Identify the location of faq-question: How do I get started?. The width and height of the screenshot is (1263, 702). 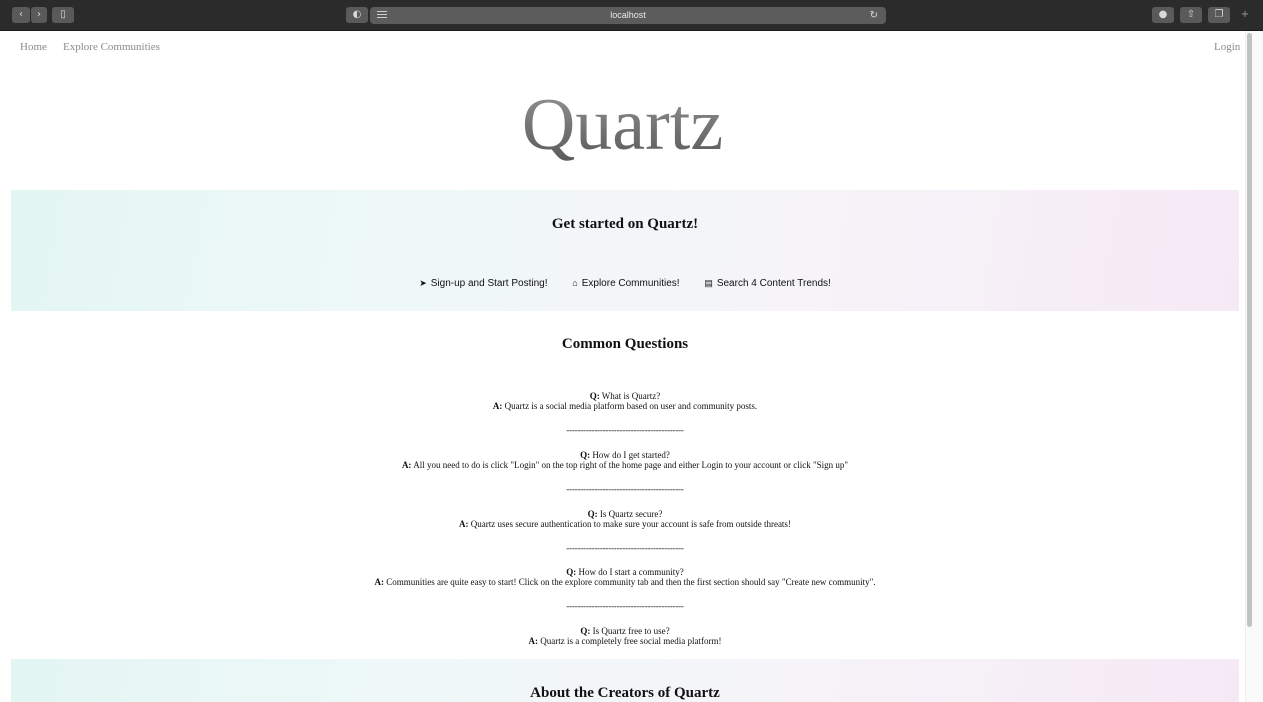
(631, 455).